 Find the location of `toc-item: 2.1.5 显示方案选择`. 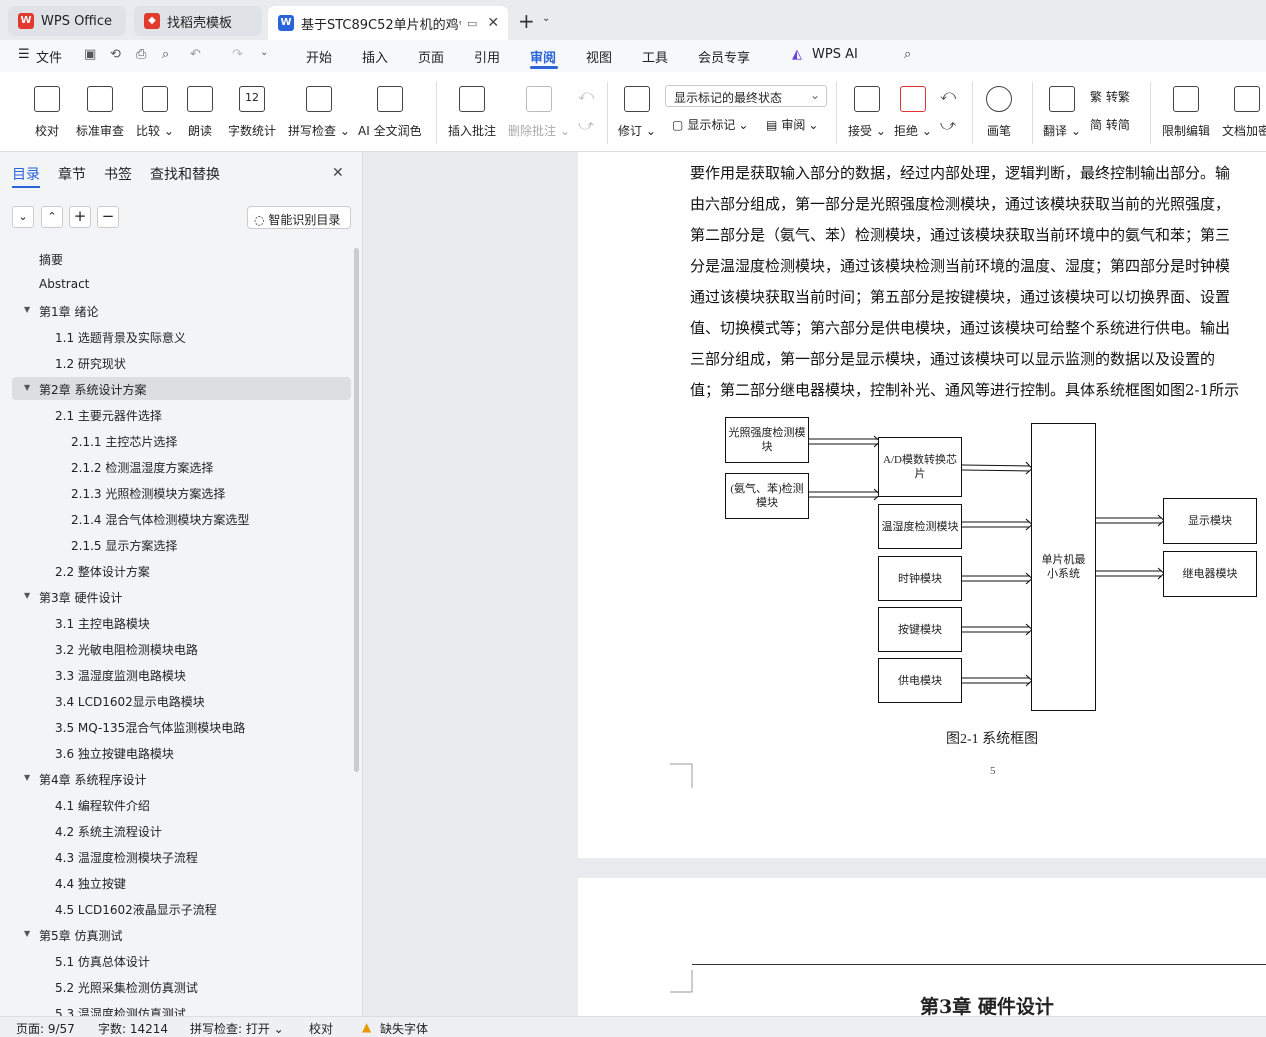

toc-item: 2.1.5 显示方案选择 is located at coordinates (124, 545).